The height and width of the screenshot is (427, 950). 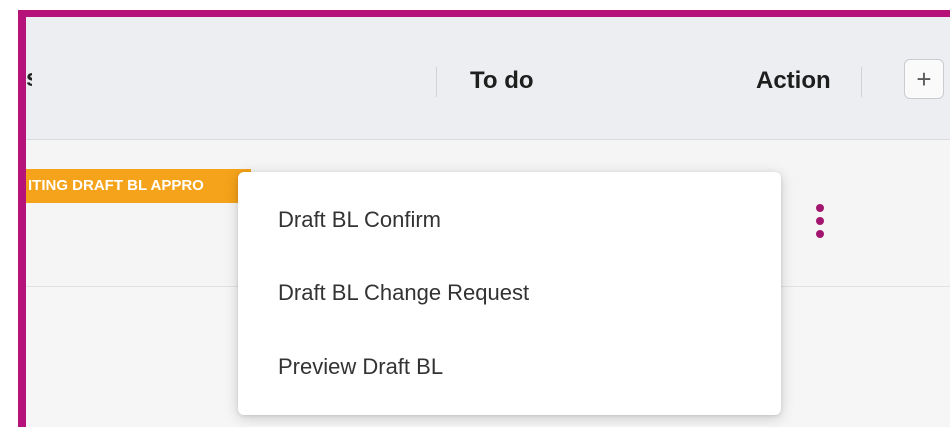 I want to click on highlight-border-left, so click(x=22, y=218).